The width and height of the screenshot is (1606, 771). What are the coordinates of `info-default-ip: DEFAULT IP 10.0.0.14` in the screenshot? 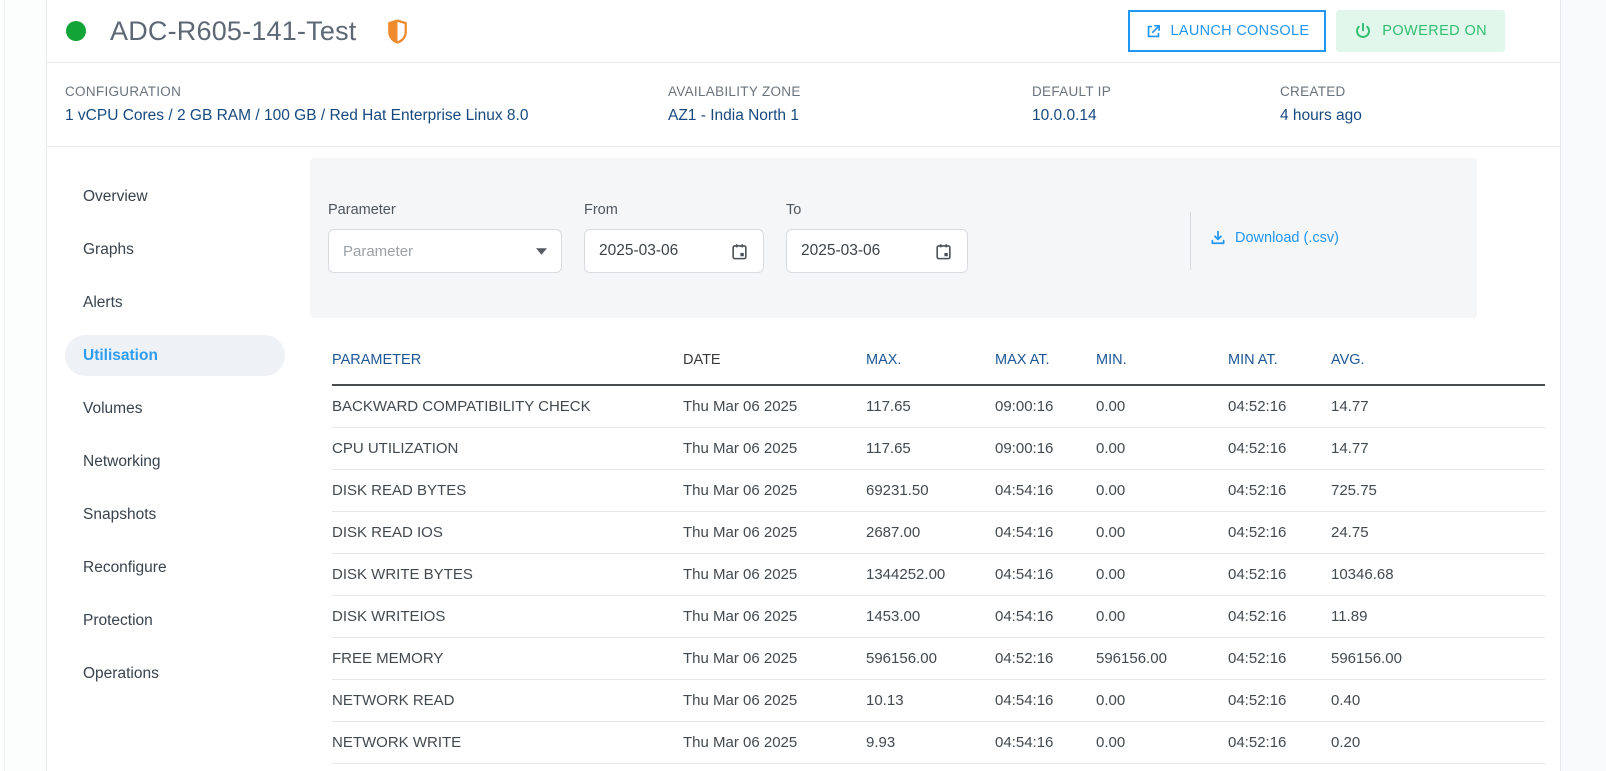 It's located at (1156, 104).